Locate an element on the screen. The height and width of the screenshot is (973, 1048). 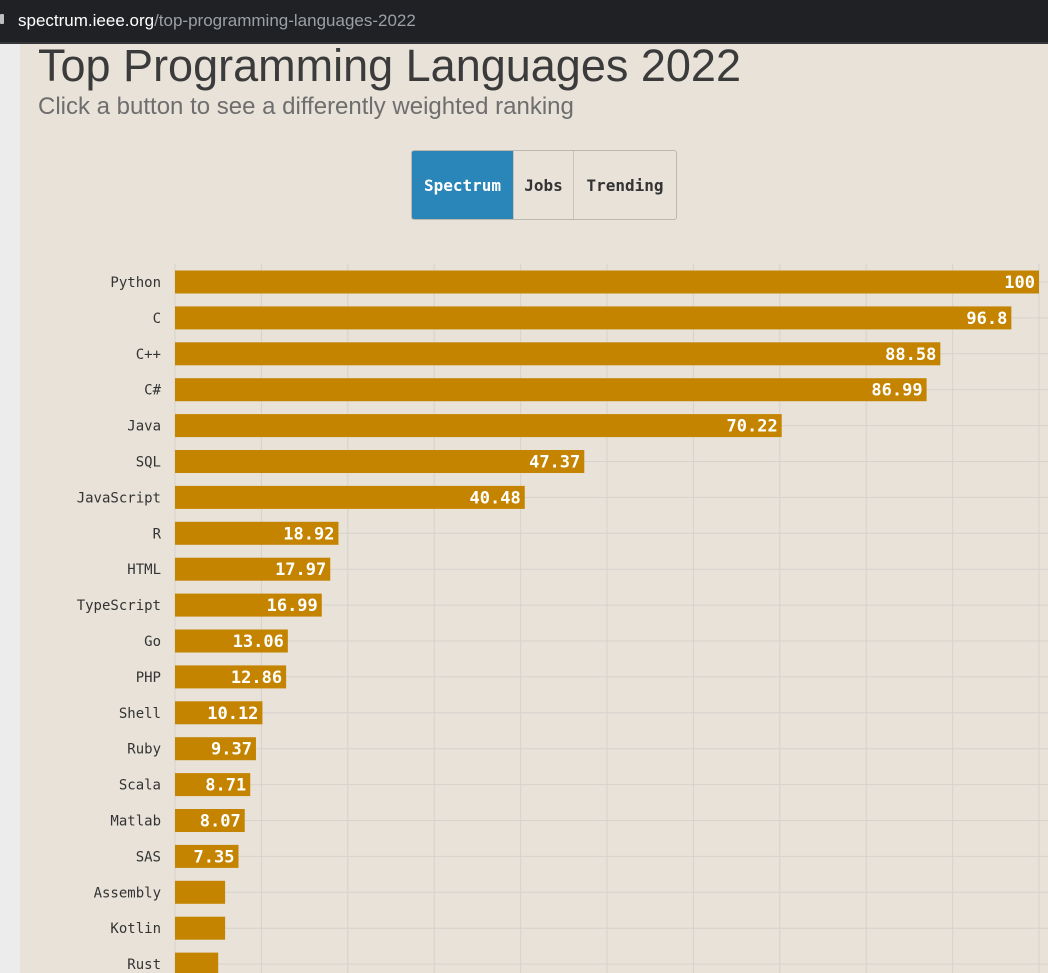
ranking-button-group: Spectrum Jobs Trending is located at coordinates (544, 185).